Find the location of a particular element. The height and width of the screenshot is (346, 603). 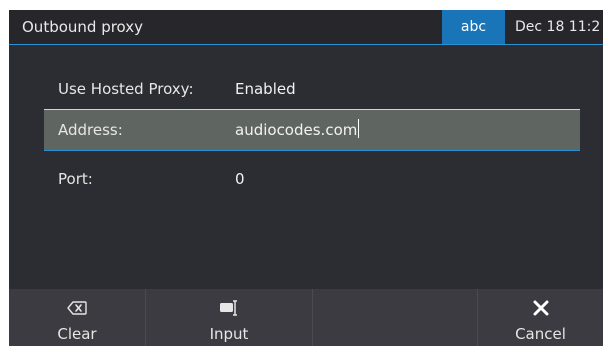

page-title: Outbound proxy is located at coordinates (83, 27).